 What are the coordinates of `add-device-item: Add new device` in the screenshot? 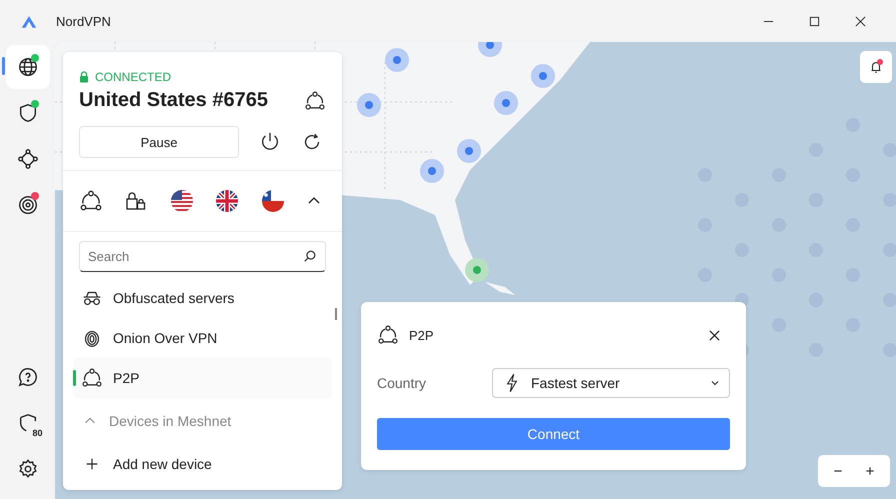 It's located at (202, 464).